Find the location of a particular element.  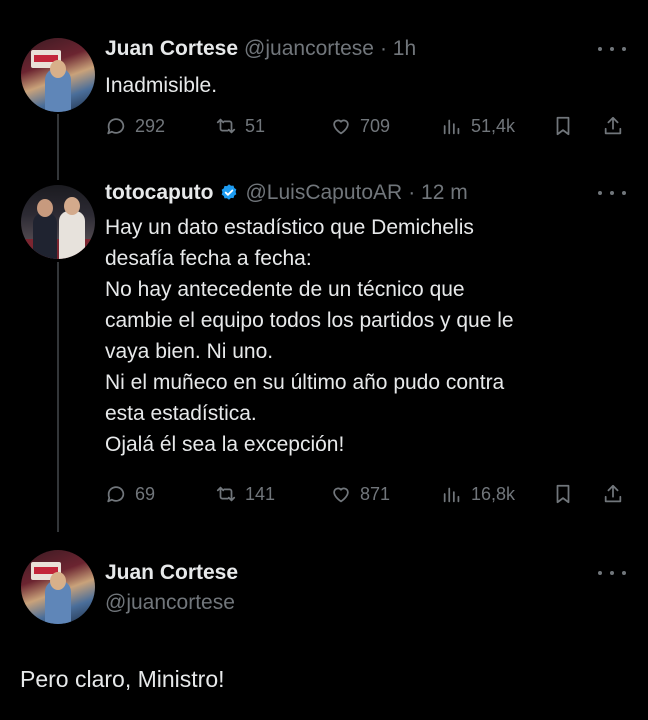

timestamp: · 1h is located at coordinates (398, 49).